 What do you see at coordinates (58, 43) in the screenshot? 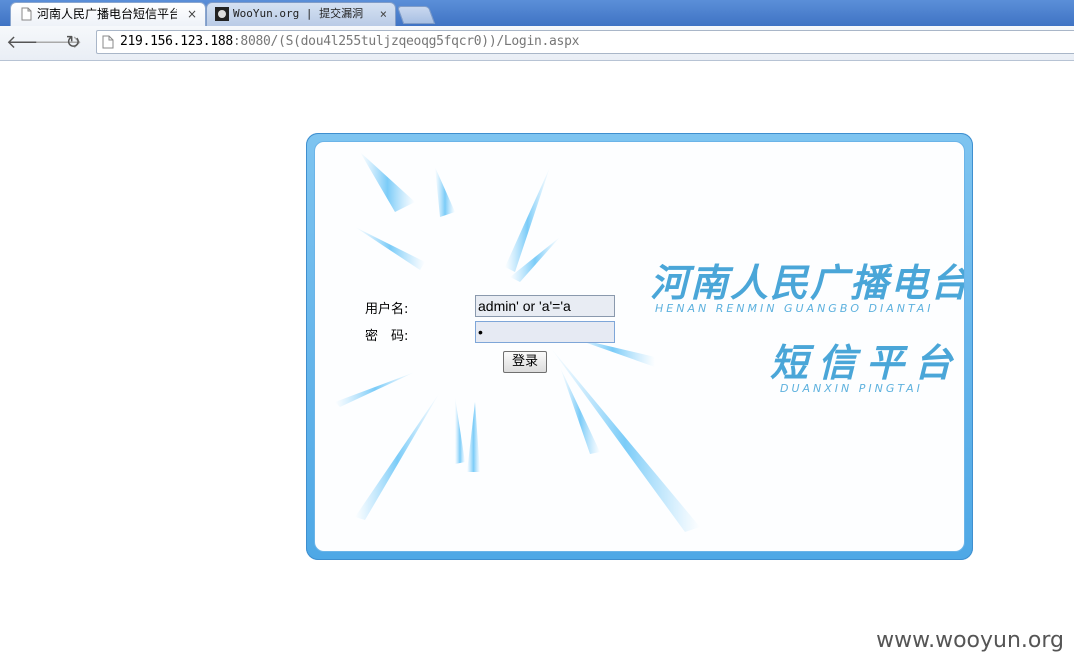
I see `forward-arrow-icon: 🡒` at bounding box center [58, 43].